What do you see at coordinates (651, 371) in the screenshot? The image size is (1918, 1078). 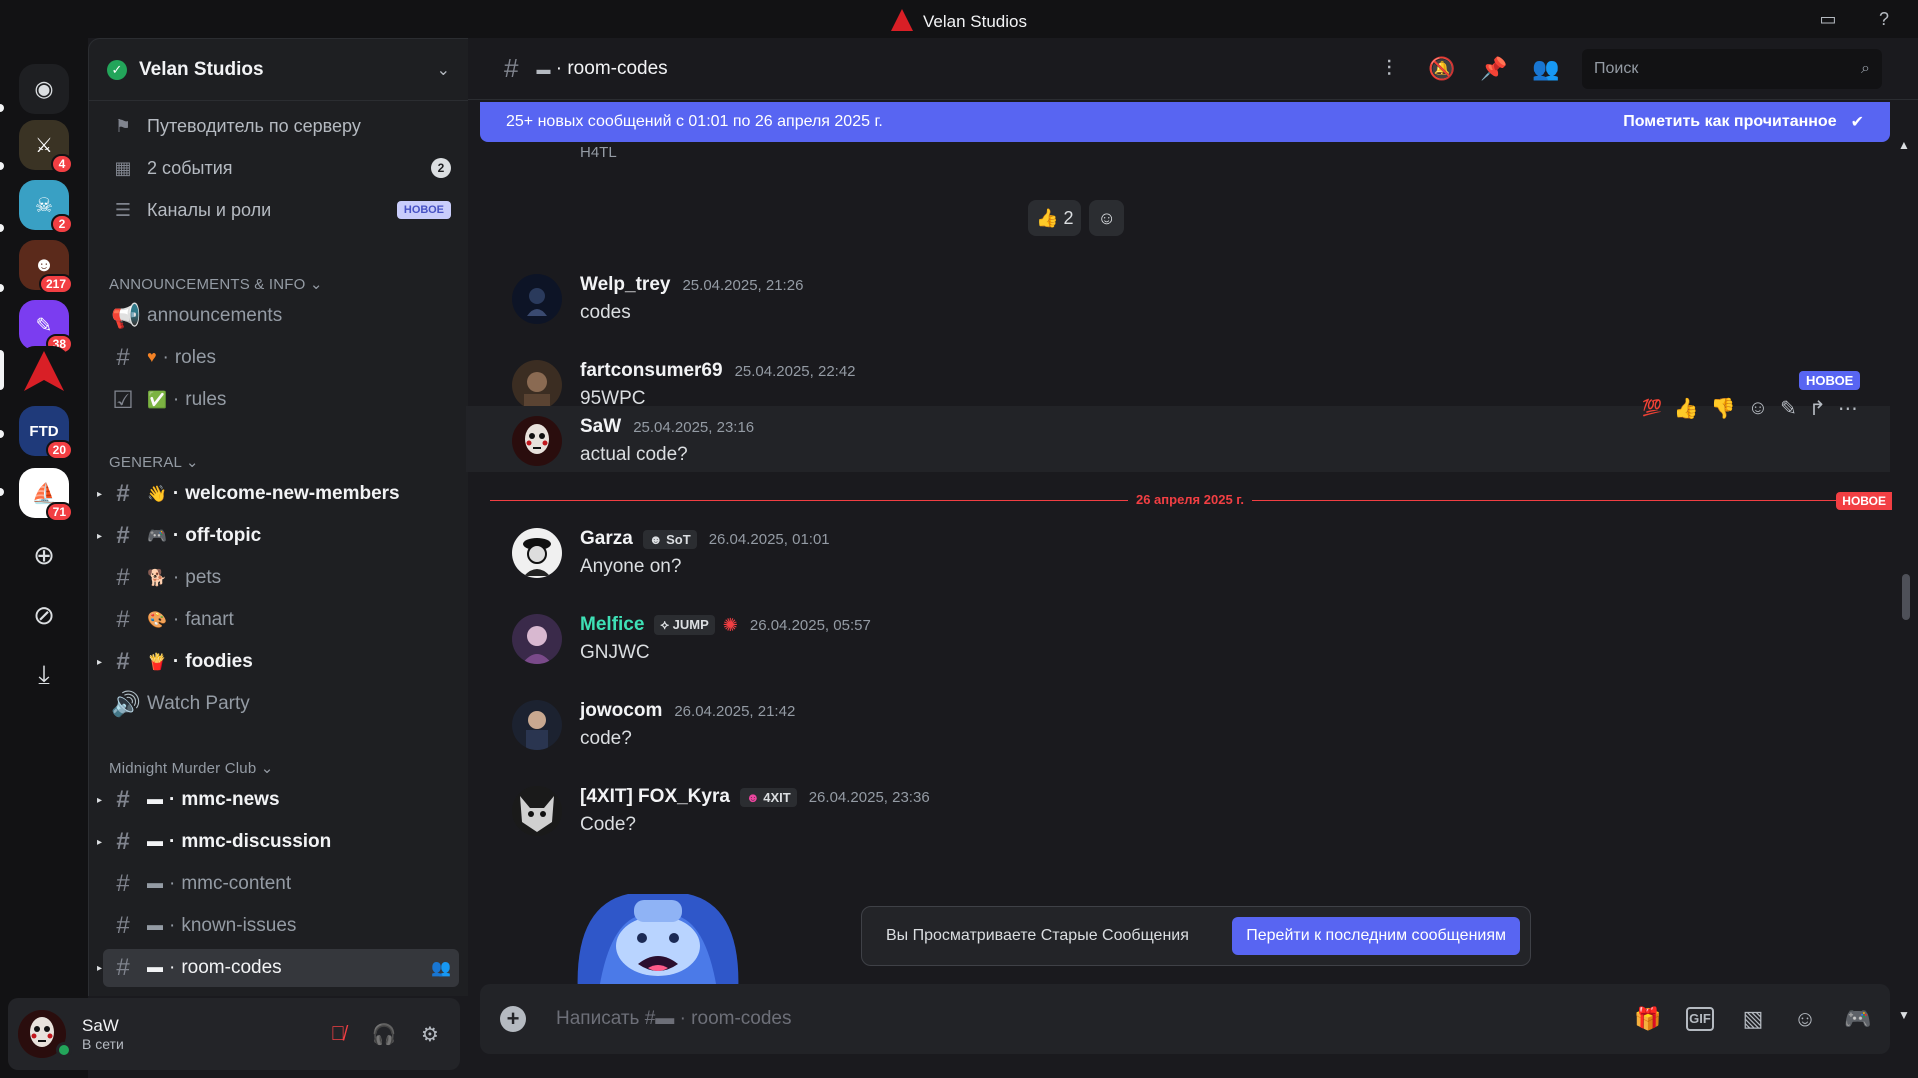 I see `author-name: fartconsumer69` at bounding box center [651, 371].